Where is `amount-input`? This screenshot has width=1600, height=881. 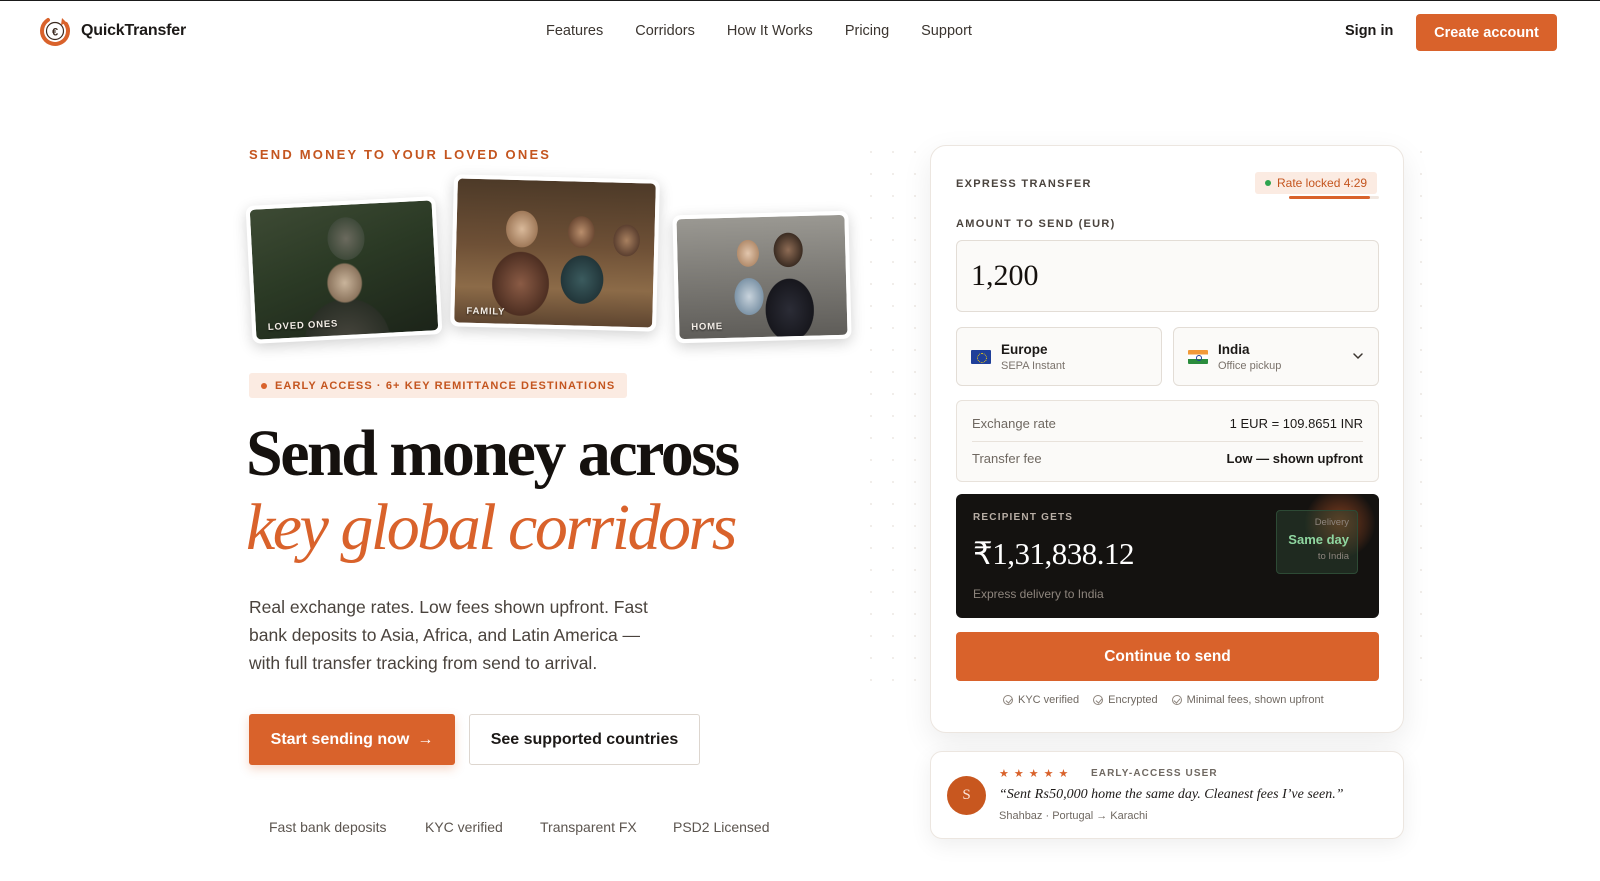
amount-input is located at coordinates (1167, 276).